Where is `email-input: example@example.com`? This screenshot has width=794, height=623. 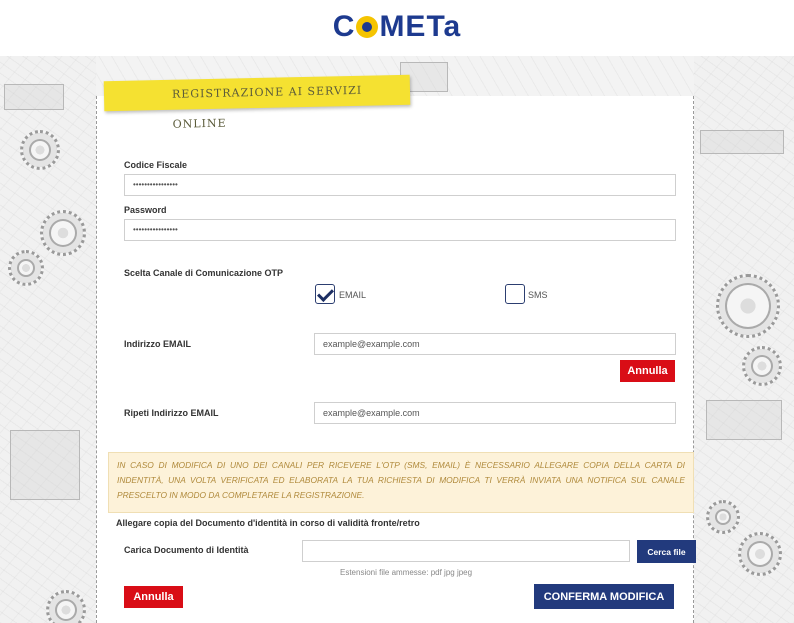
email-input: example@example.com is located at coordinates (495, 344).